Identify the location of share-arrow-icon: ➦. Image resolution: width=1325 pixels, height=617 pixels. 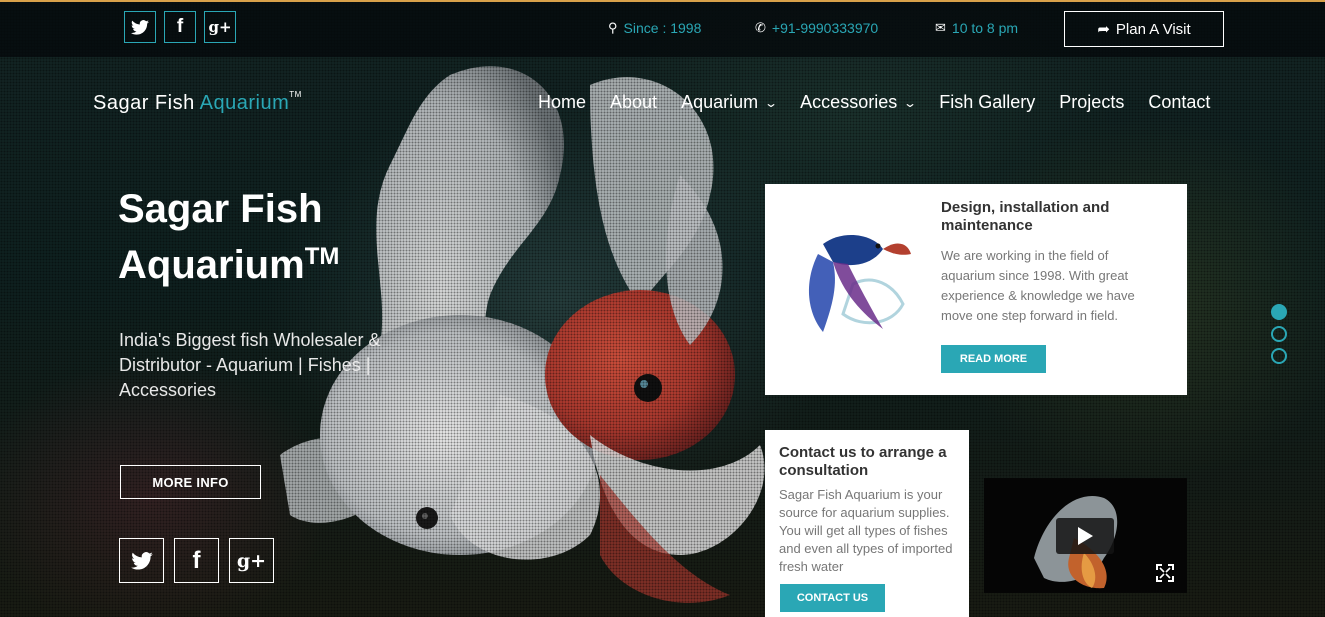
(1103, 29).